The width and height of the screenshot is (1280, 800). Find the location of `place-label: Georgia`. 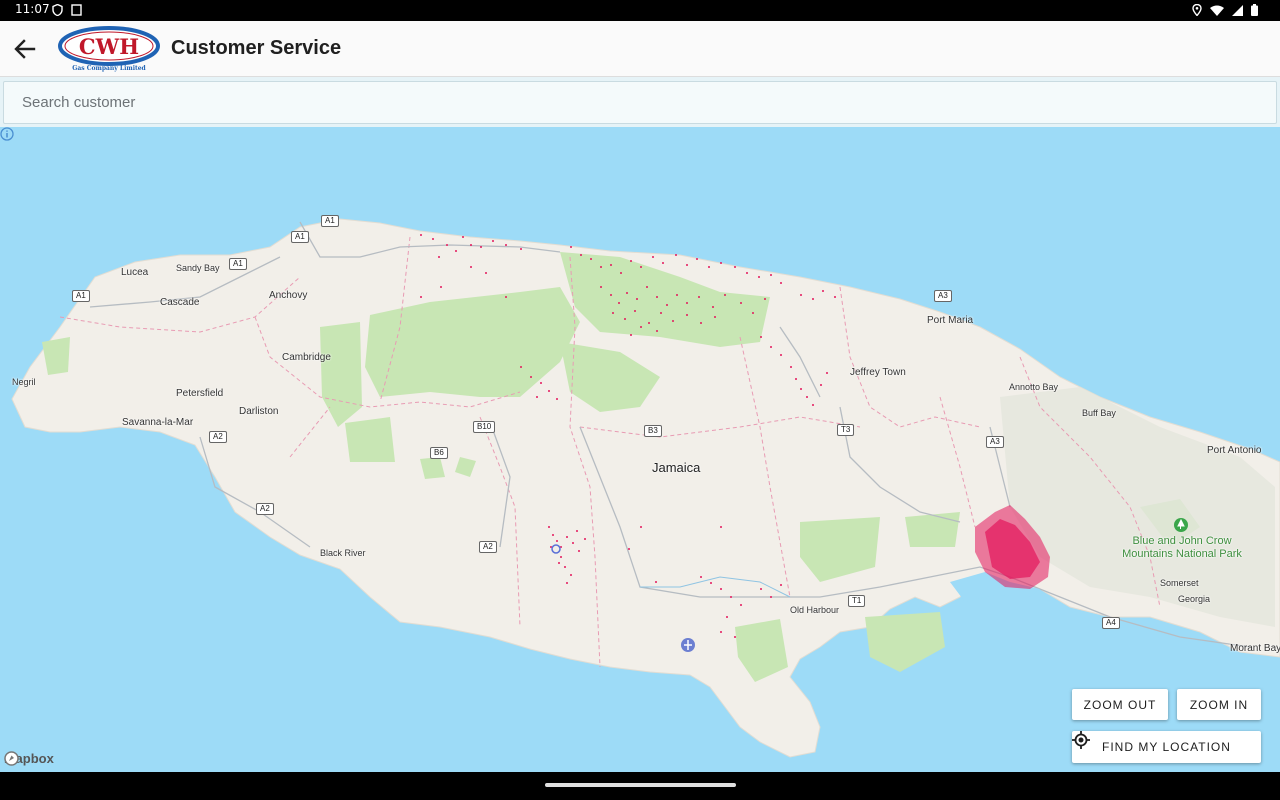

place-label: Georgia is located at coordinates (1194, 599).